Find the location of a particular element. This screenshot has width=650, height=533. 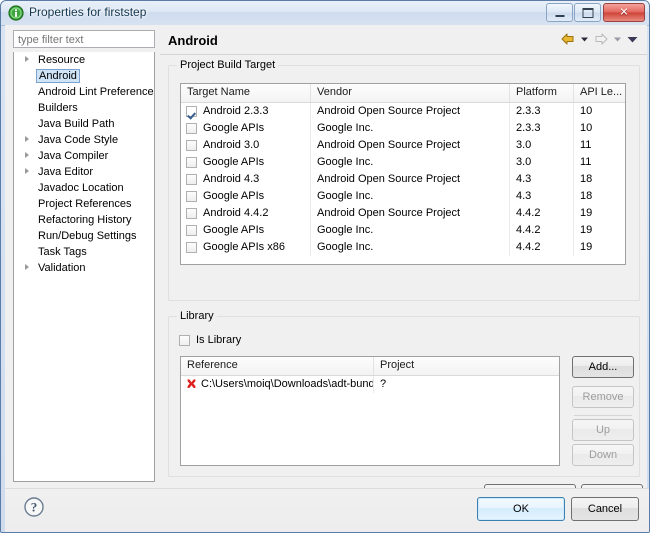

row-checkbox-checked-icon is located at coordinates (191, 111).